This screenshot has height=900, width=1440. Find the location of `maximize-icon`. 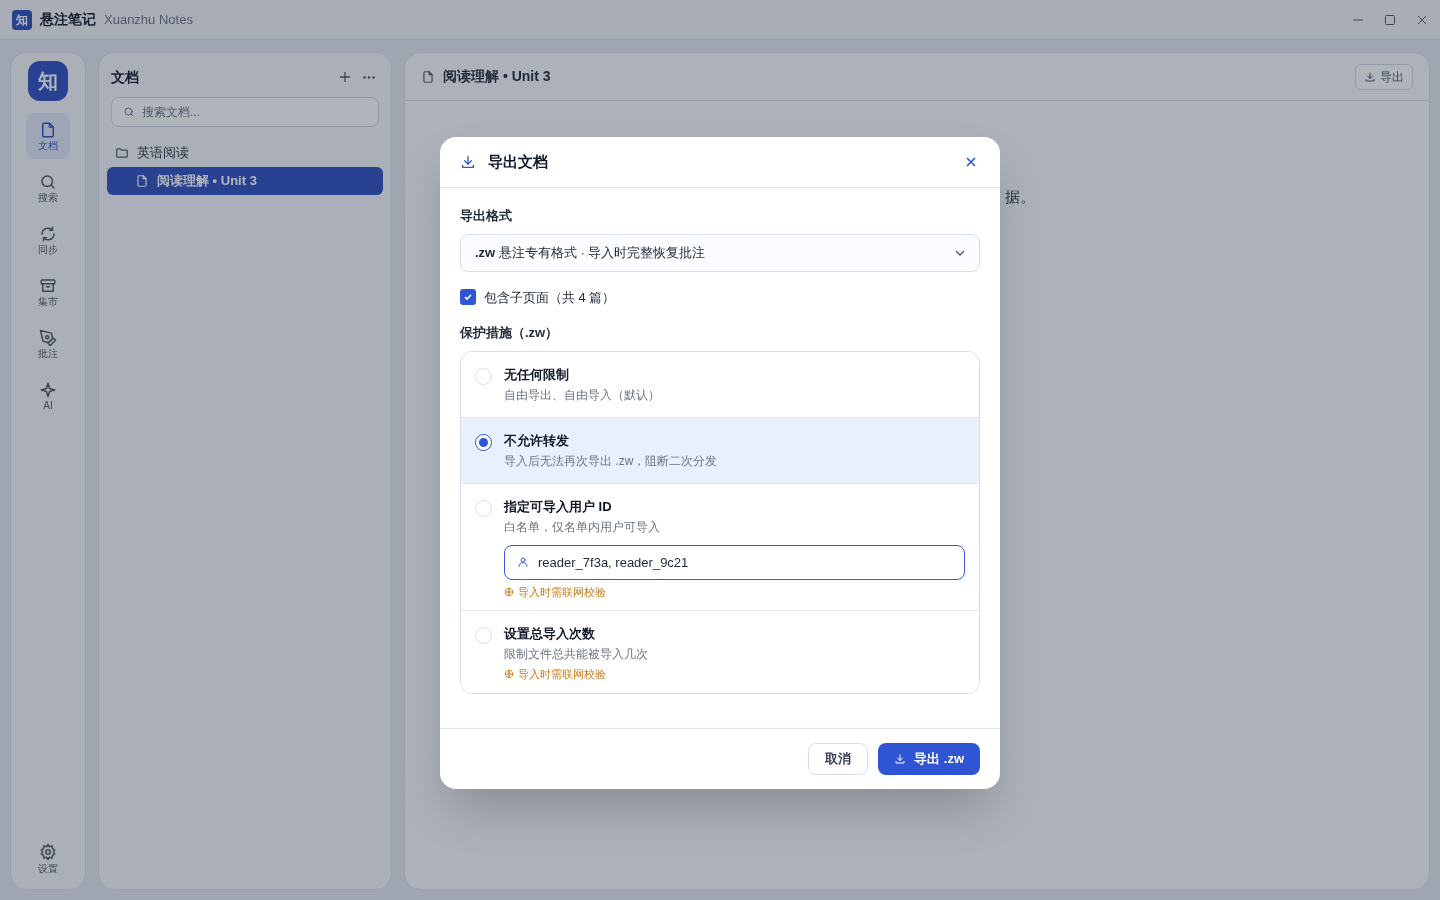

maximize-icon is located at coordinates (1390, 19).